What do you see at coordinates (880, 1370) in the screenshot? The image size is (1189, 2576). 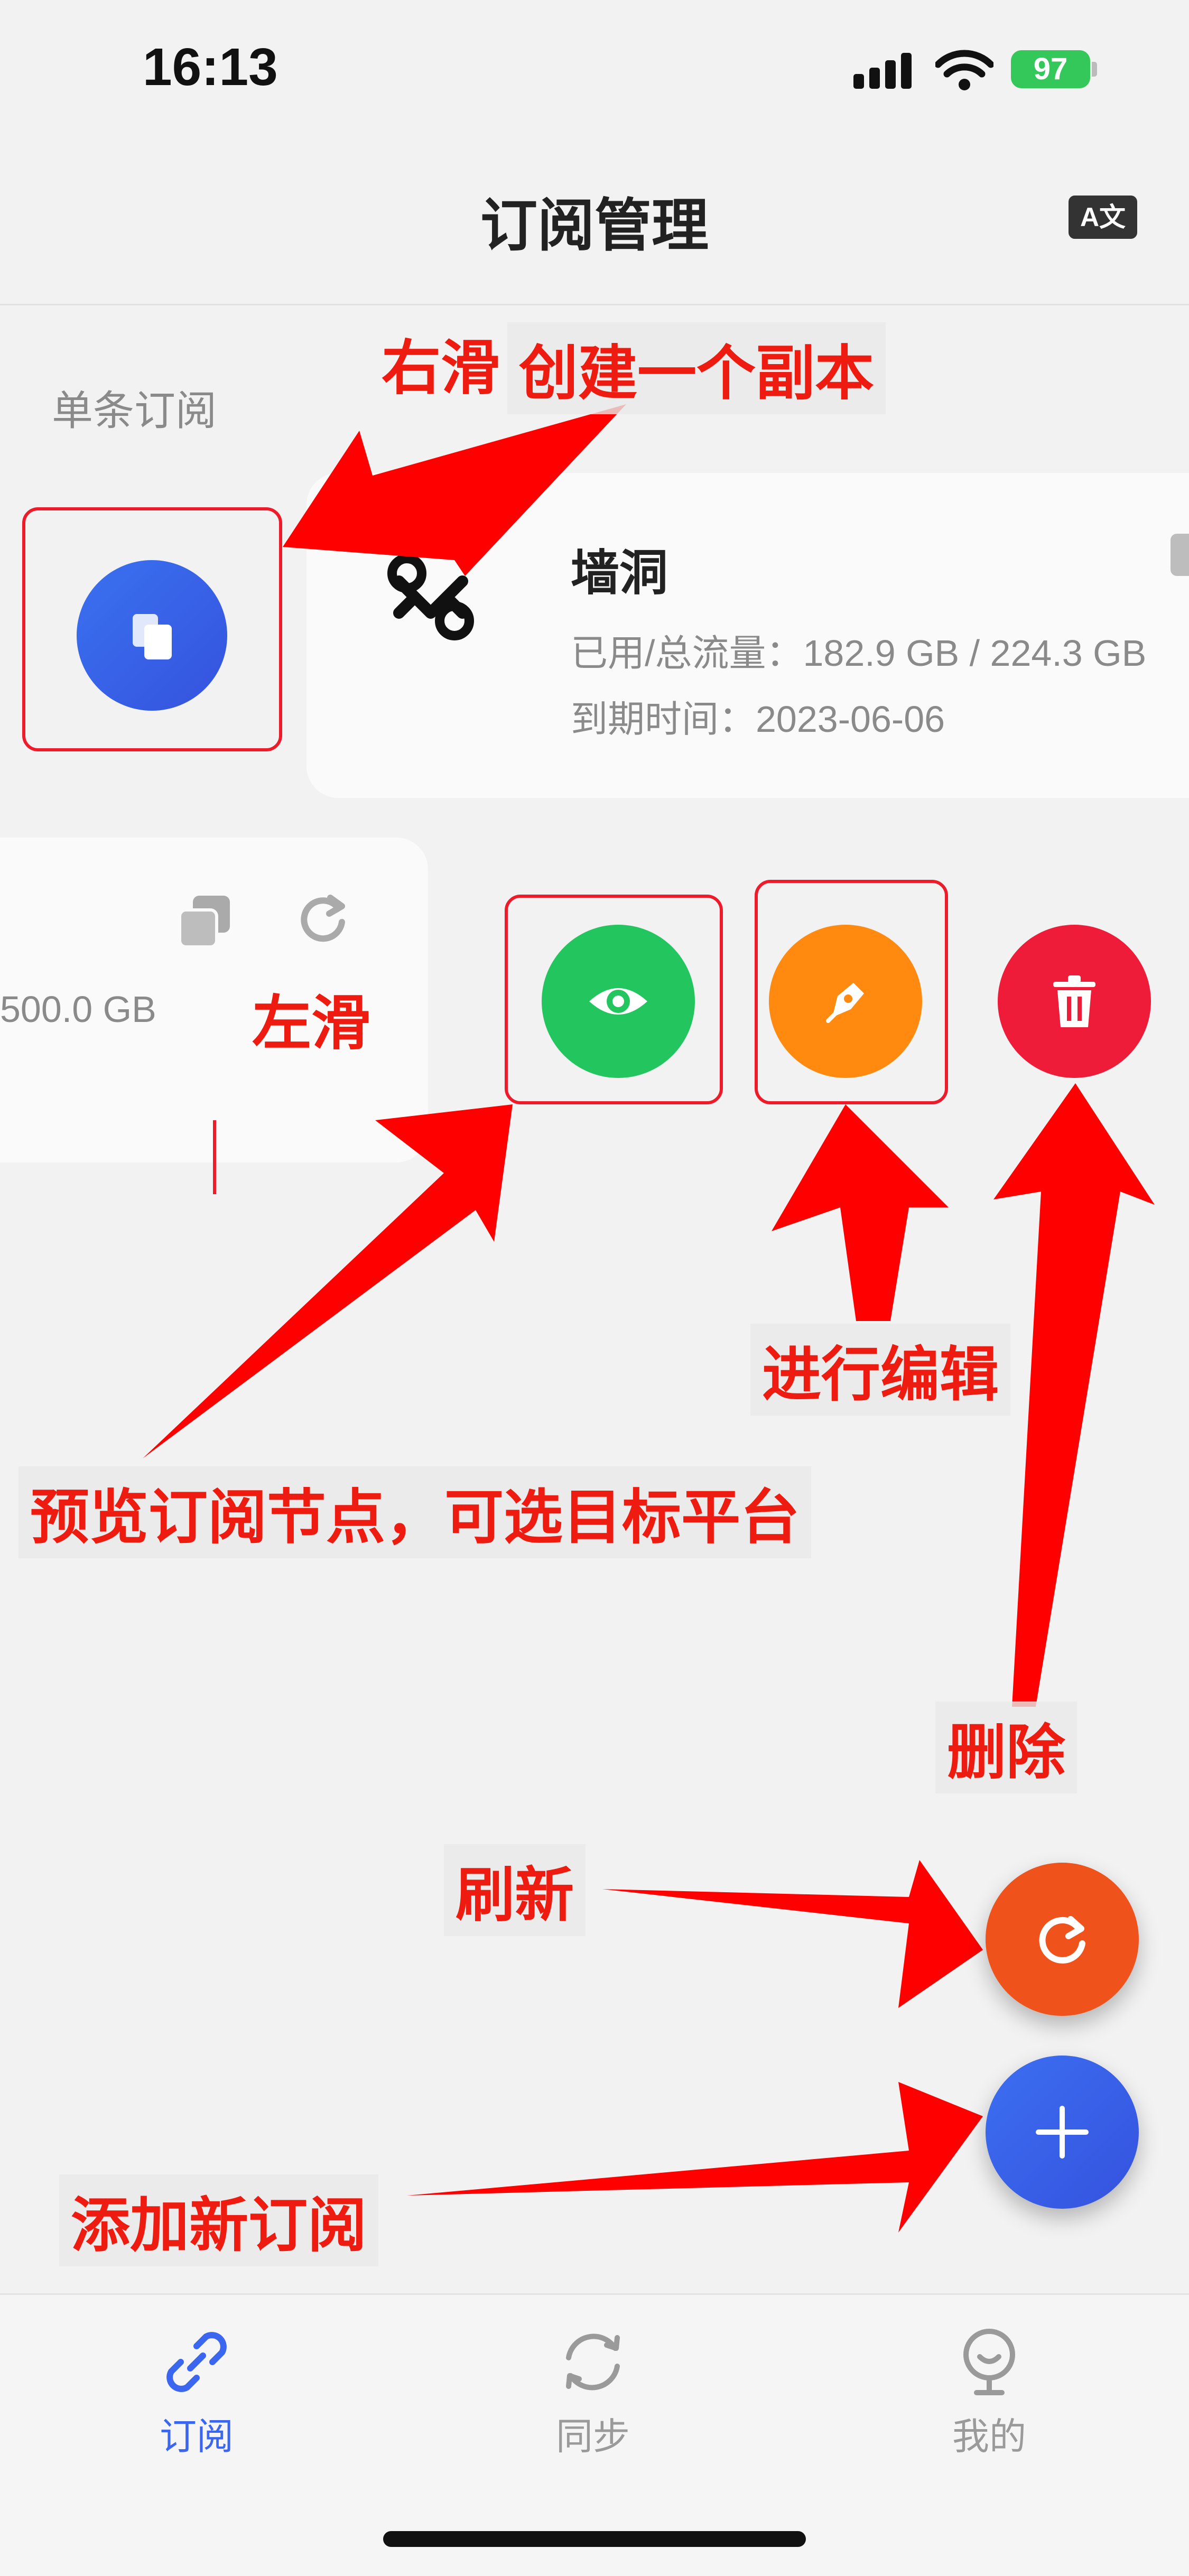 I see `annotation-edit: 进行编辑` at bounding box center [880, 1370].